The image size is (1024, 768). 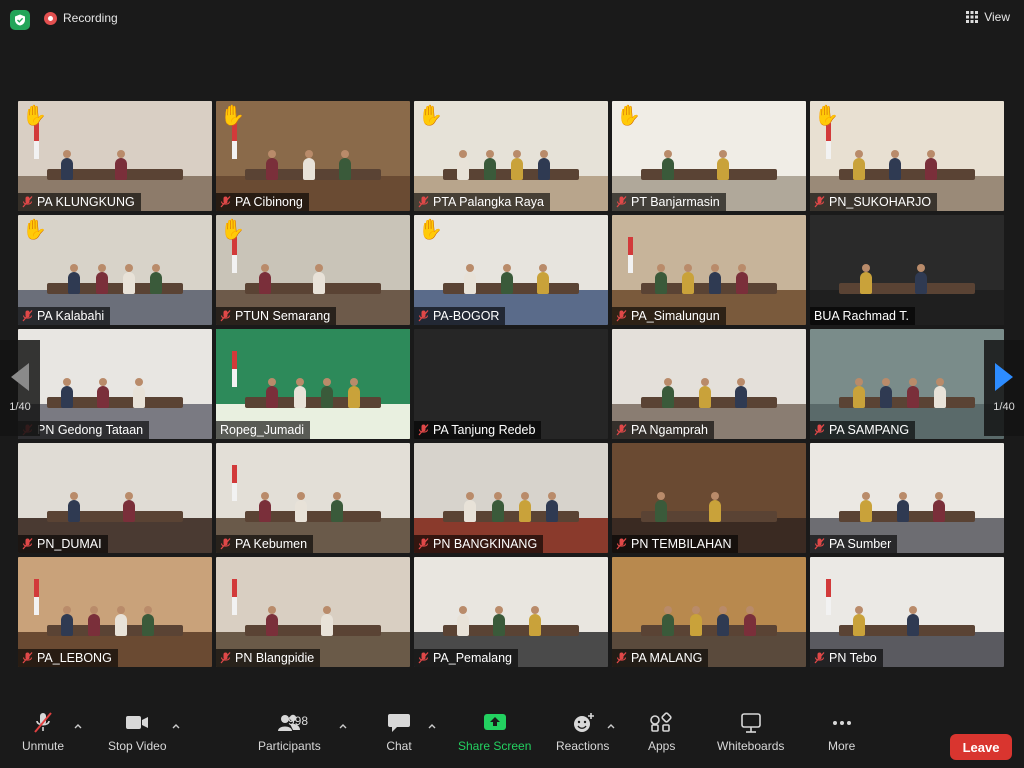 What do you see at coordinates (709, 498) in the screenshot?
I see `participant-tile: PN TEMBILAHAN` at bounding box center [709, 498].